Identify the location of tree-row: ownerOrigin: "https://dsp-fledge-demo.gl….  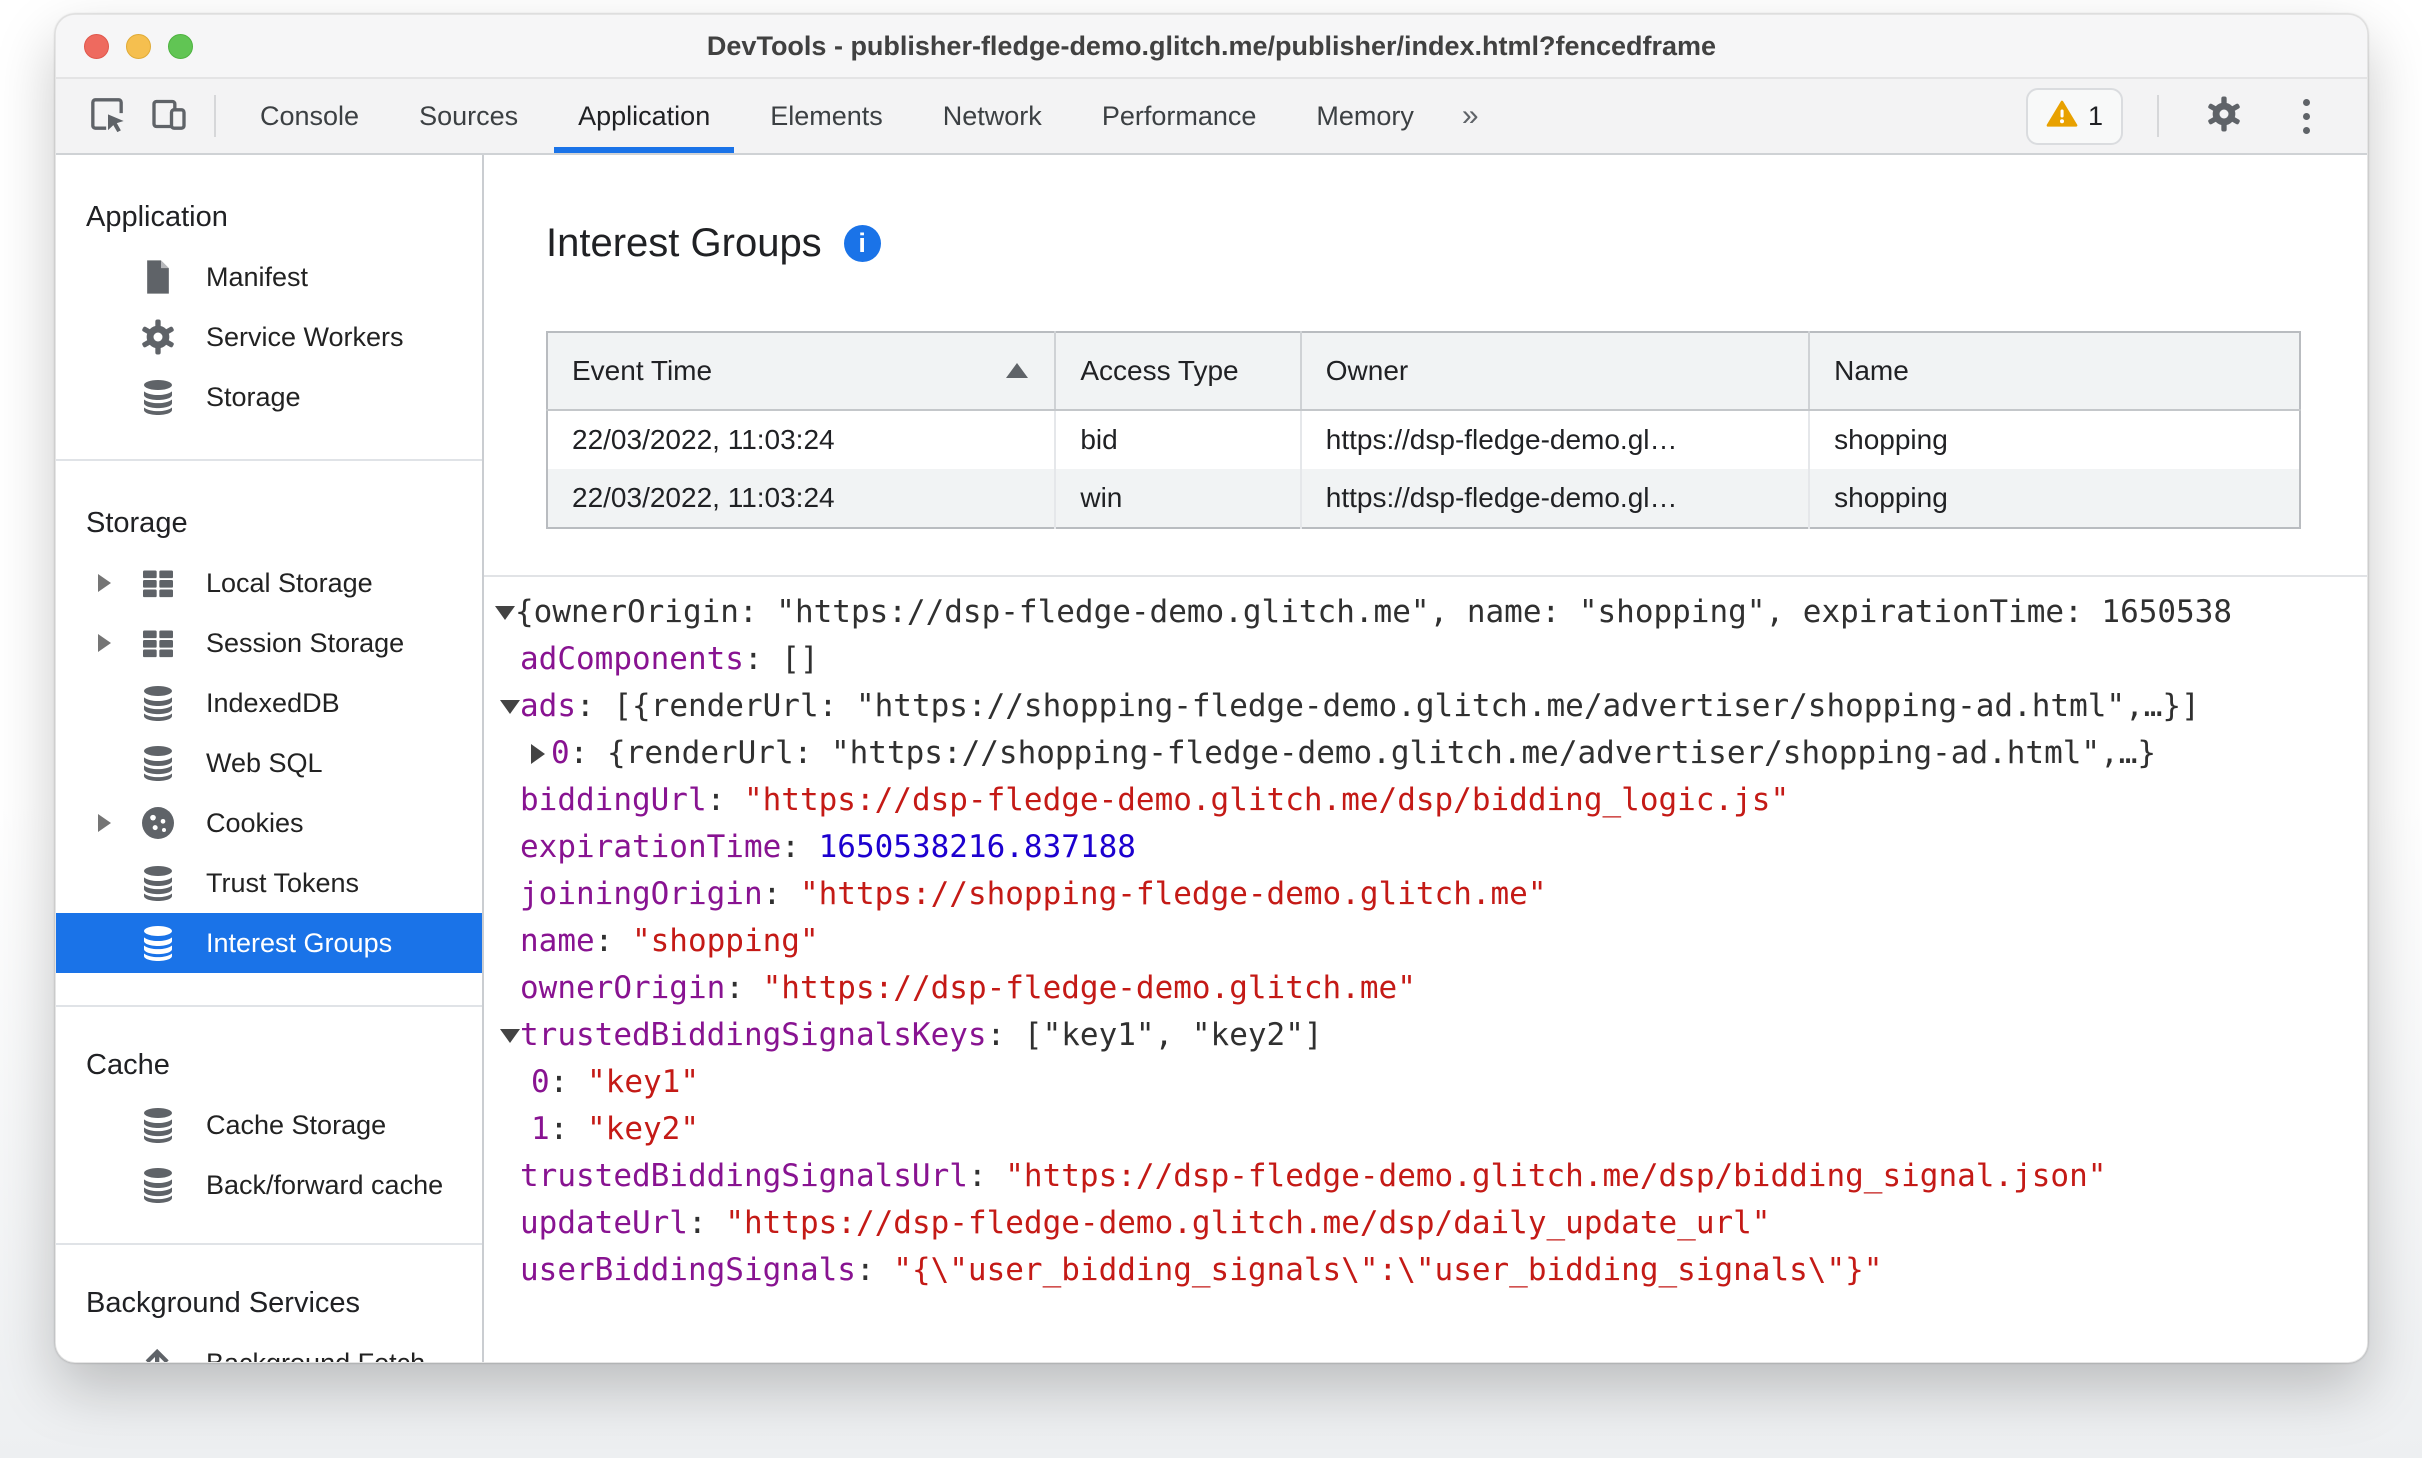
(1425, 988).